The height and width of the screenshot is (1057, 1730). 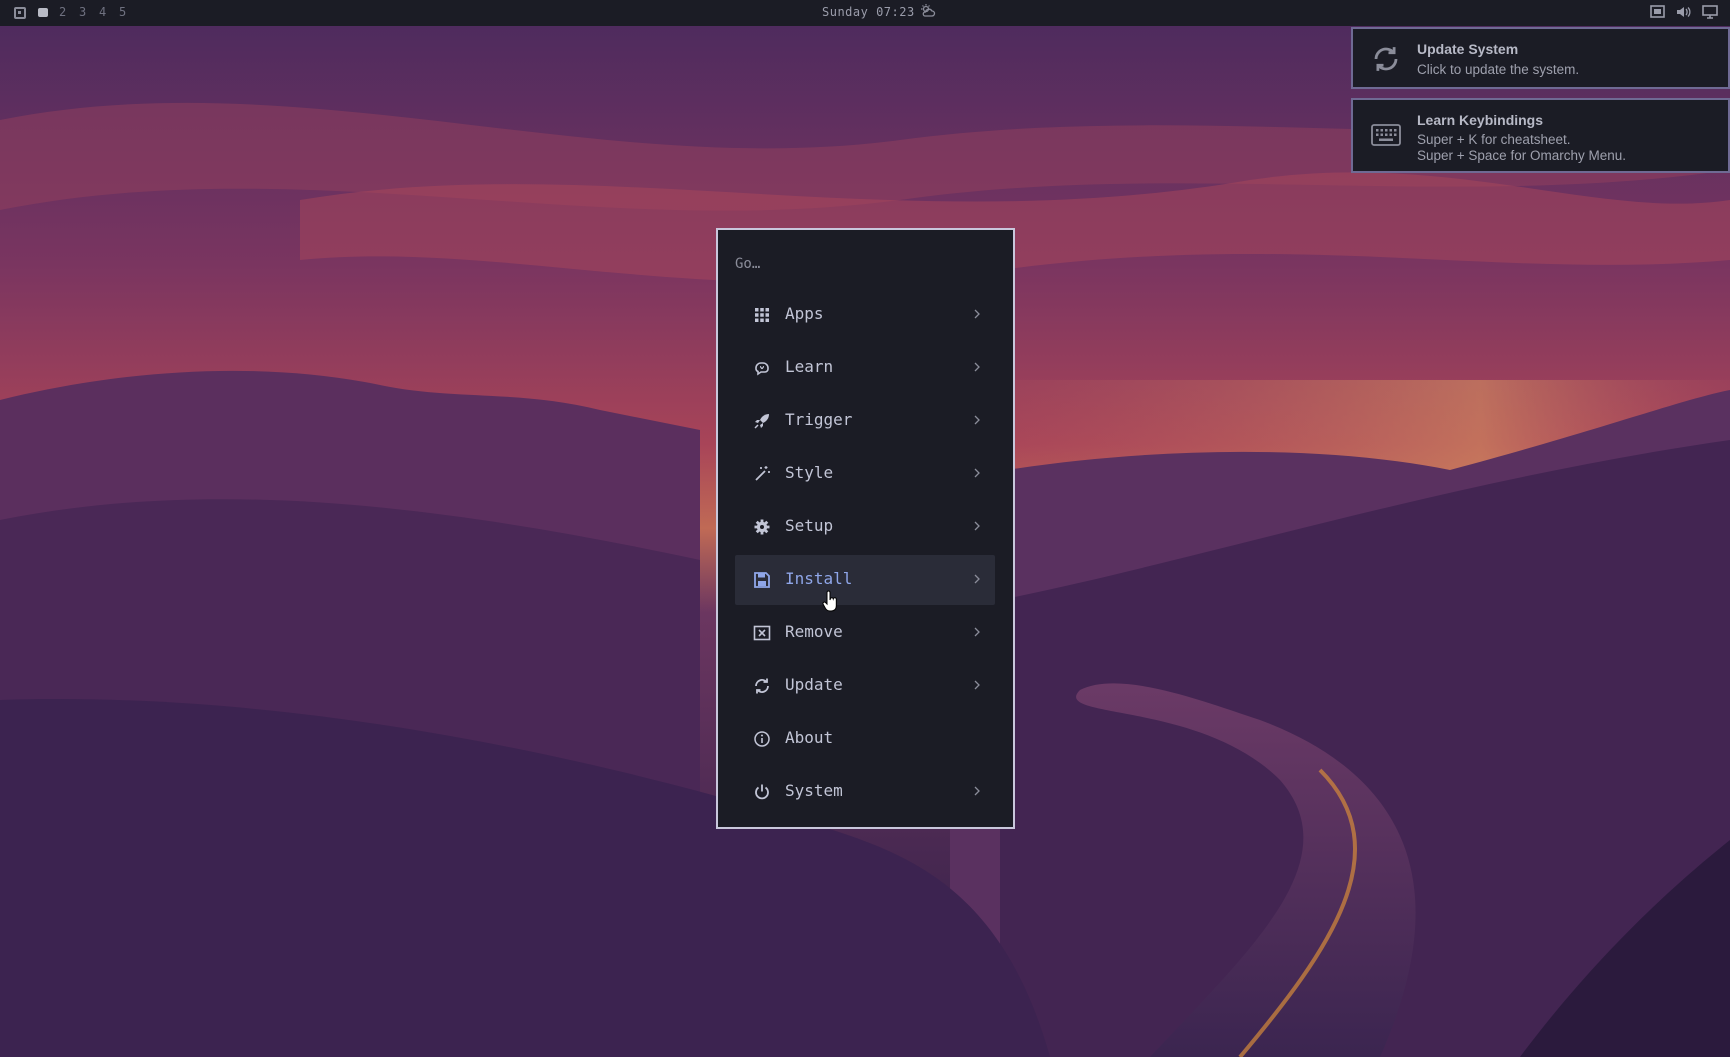 I want to click on menu-item-apps: Apps, so click(x=865, y=315).